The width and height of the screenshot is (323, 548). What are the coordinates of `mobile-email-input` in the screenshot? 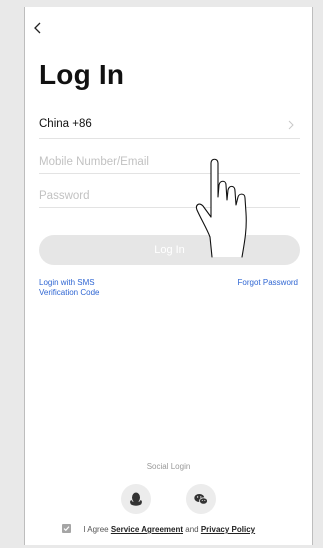 It's located at (169, 162).